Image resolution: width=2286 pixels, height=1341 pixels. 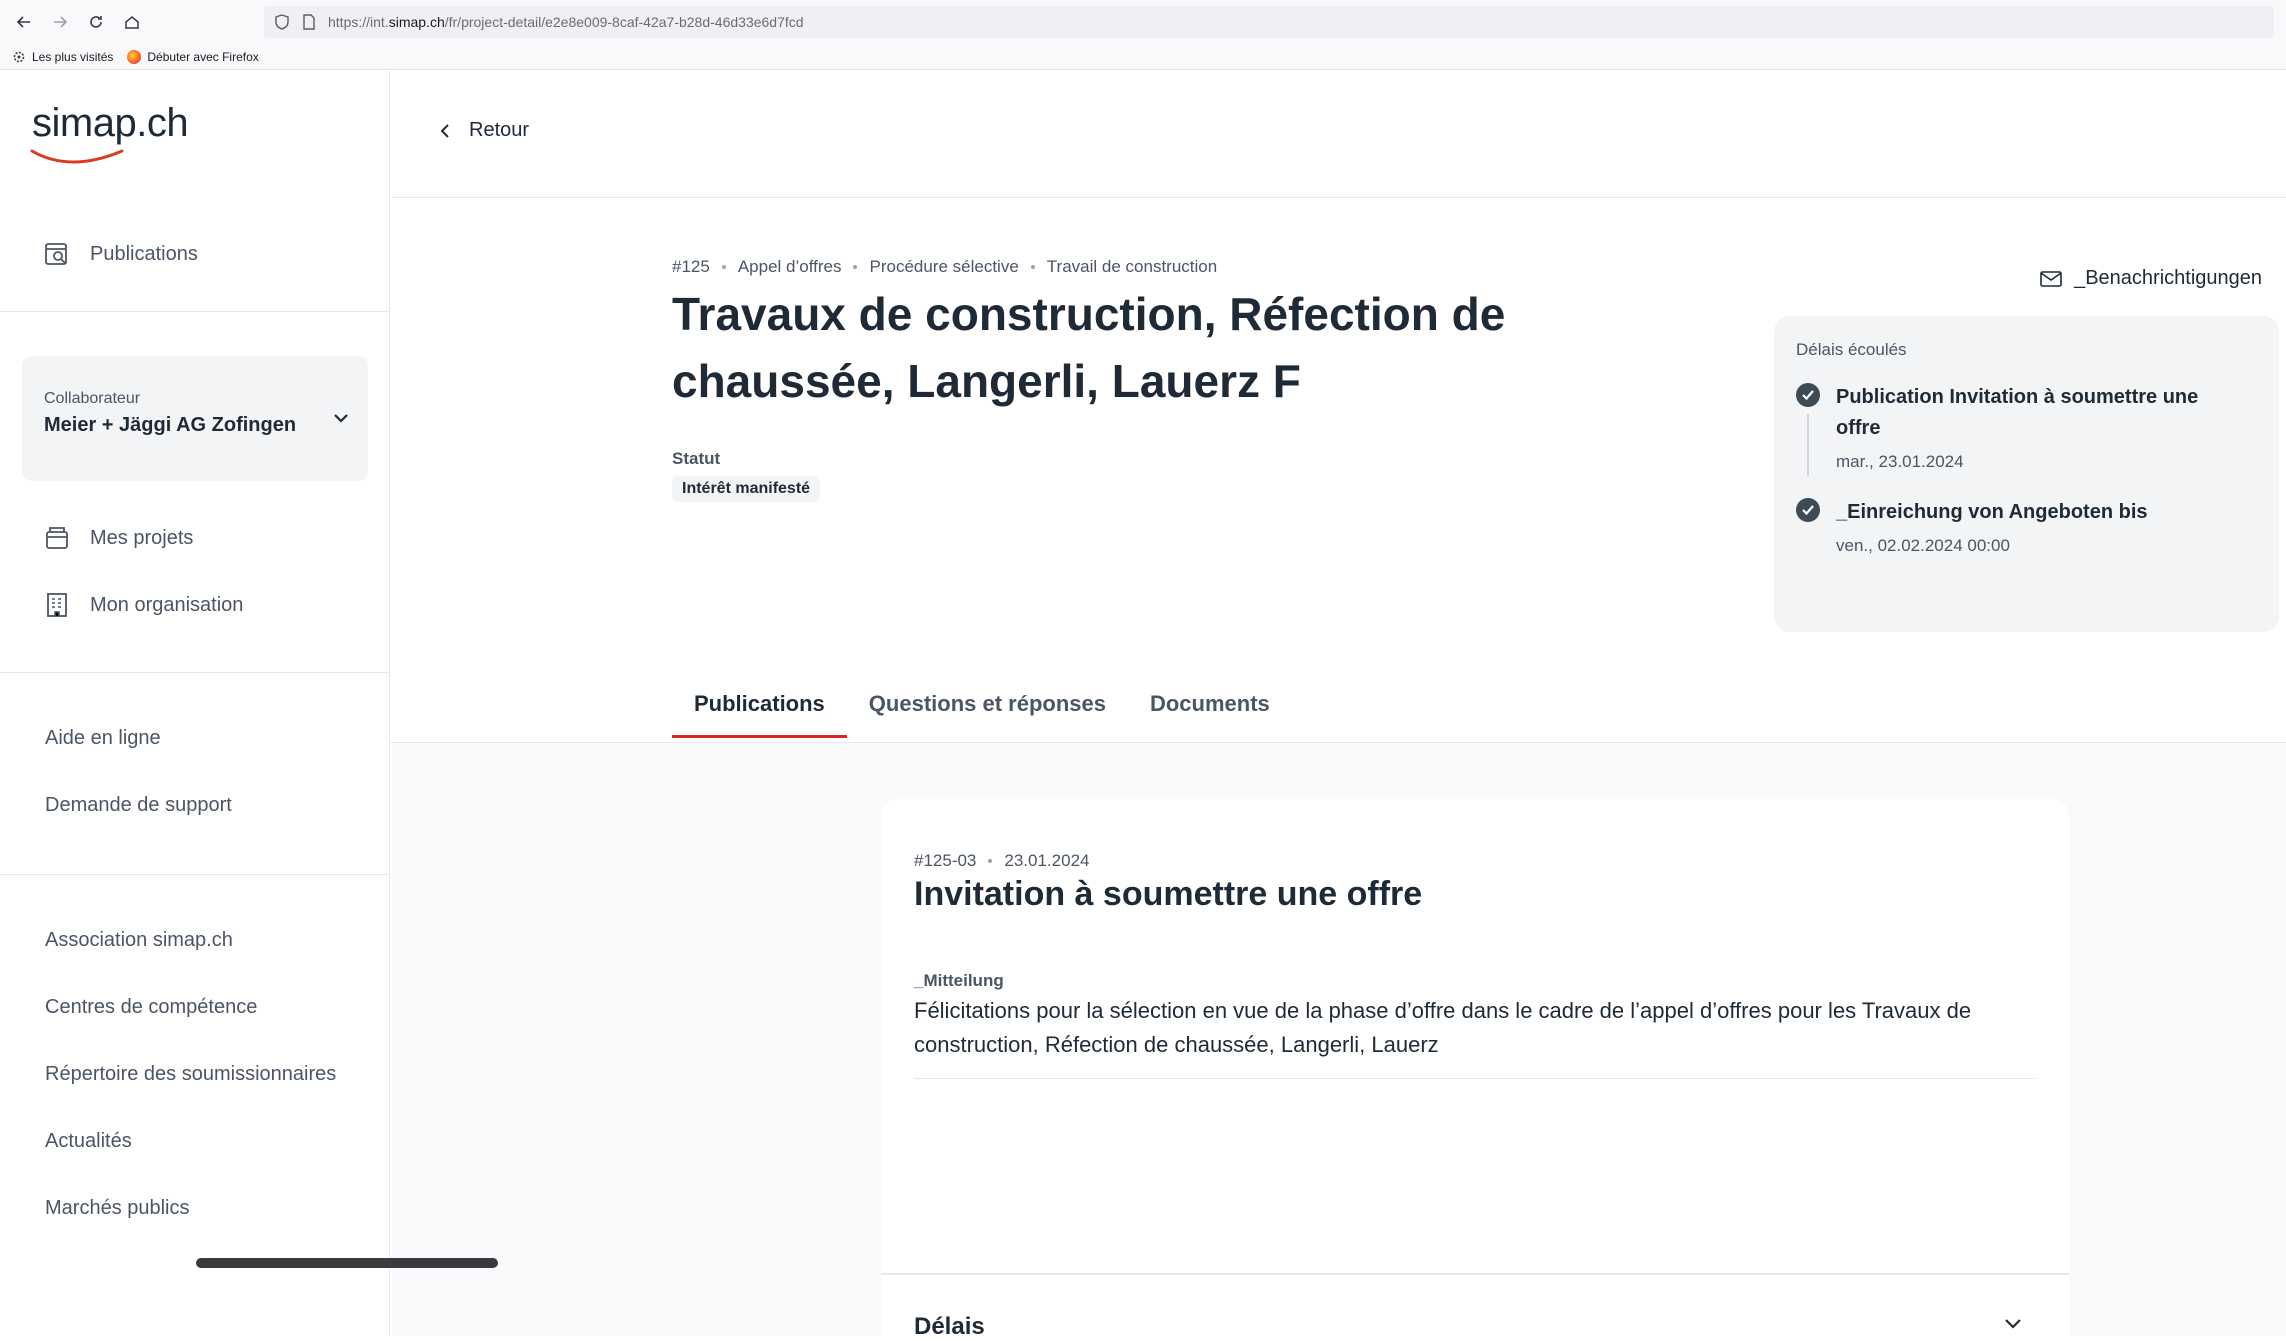 What do you see at coordinates (96, 22) in the screenshot?
I see `reload-icon` at bounding box center [96, 22].